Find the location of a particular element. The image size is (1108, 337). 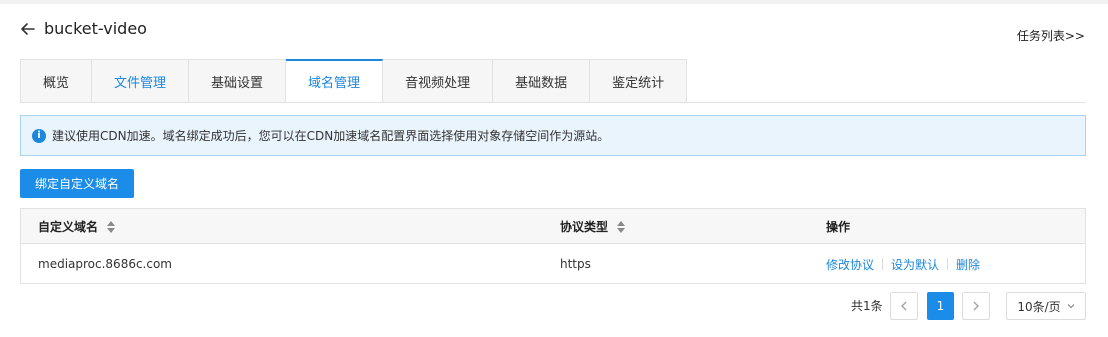

chevron-right-icon is located at coordinates (976, 306).